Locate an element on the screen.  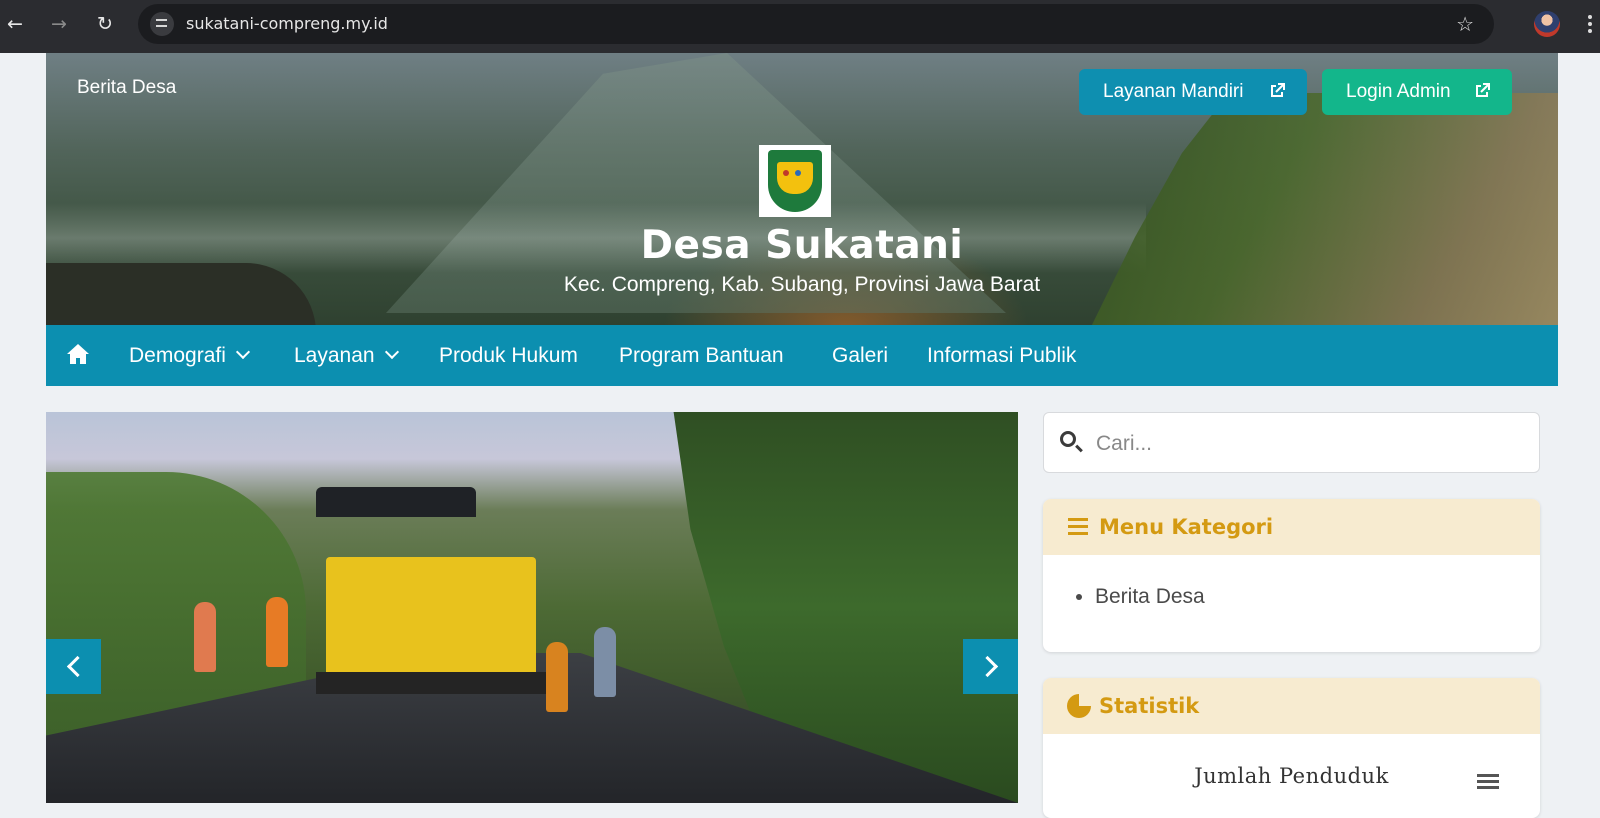
search-icon is located at coordinates (1068, 439).